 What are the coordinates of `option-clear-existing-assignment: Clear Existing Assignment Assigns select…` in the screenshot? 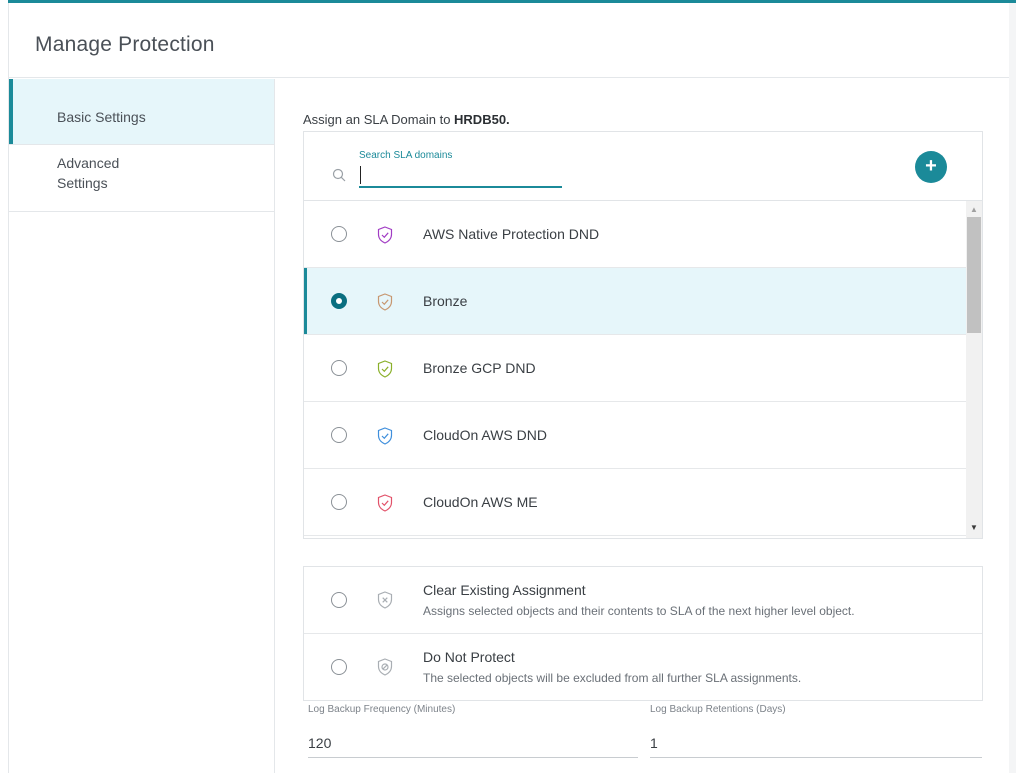 It's located at (643, 600).